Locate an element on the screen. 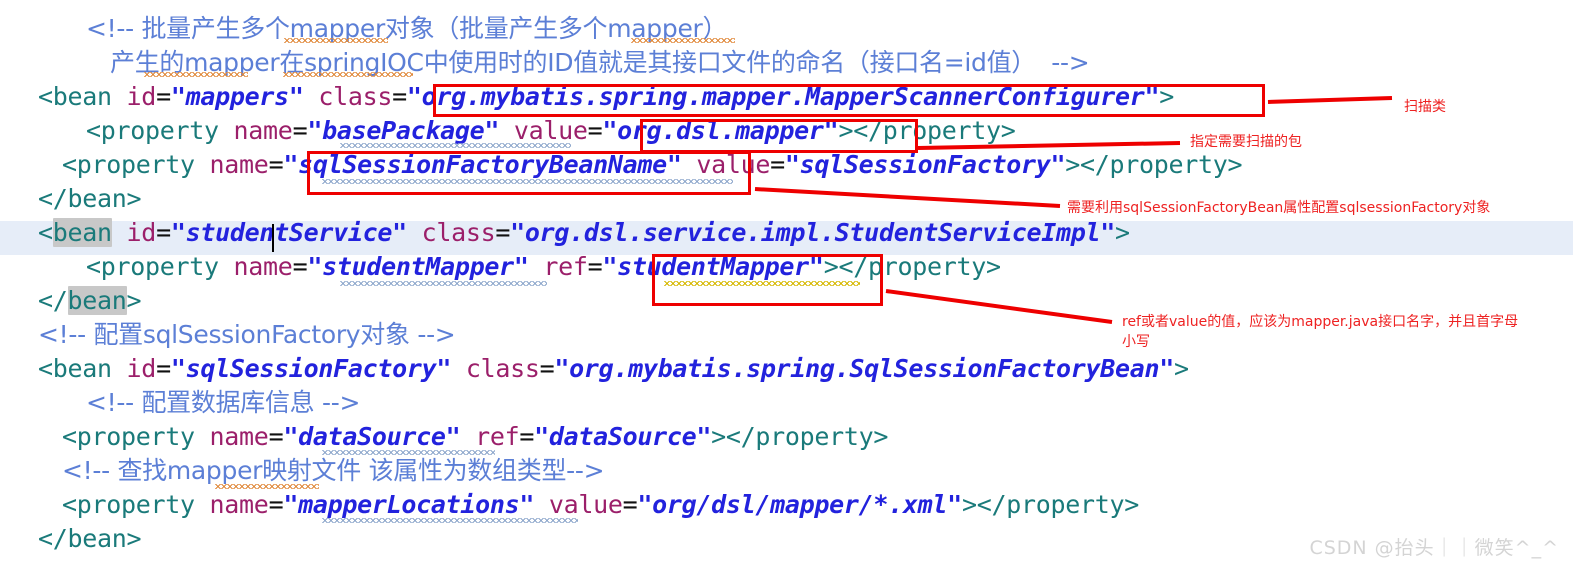 The width and height of the screenshot is (1573, 570). code-token: "sqlSessionFactoryBeanName" is located at coordinates (482, 164).